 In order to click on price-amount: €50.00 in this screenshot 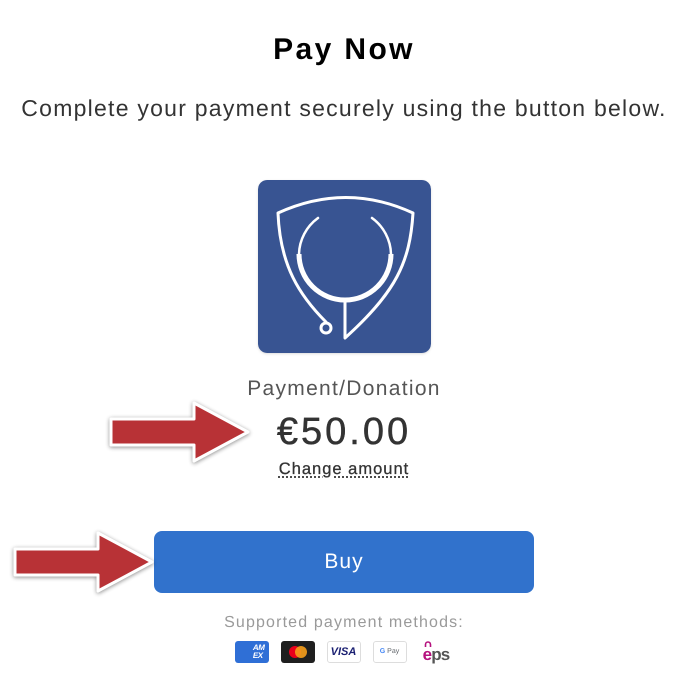, I will do `click(344, 432)`.